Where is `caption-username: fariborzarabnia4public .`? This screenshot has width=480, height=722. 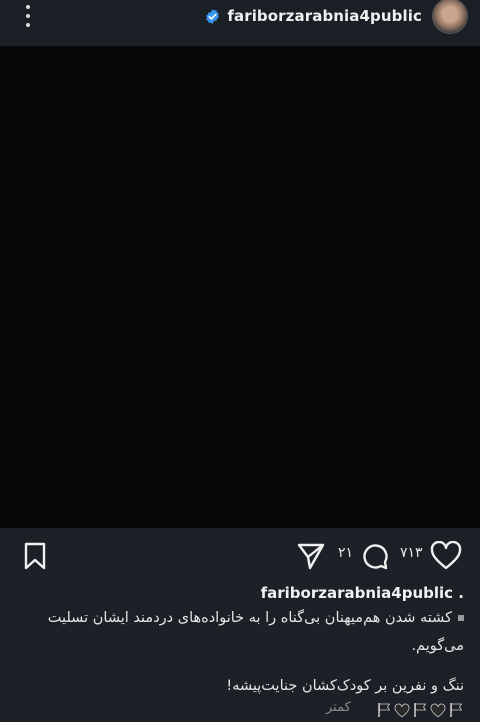 caption-username: fariborzarabnia4public . is located at coordinates (362, 593).